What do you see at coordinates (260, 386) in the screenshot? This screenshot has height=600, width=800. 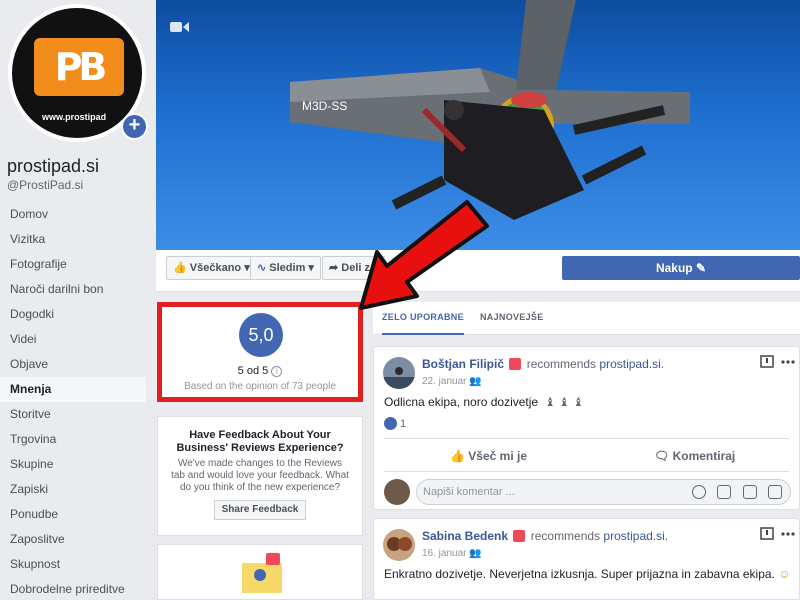 I see `rating-based-on: Based on the opinion of 73 people` at bounding box center [260, 386].